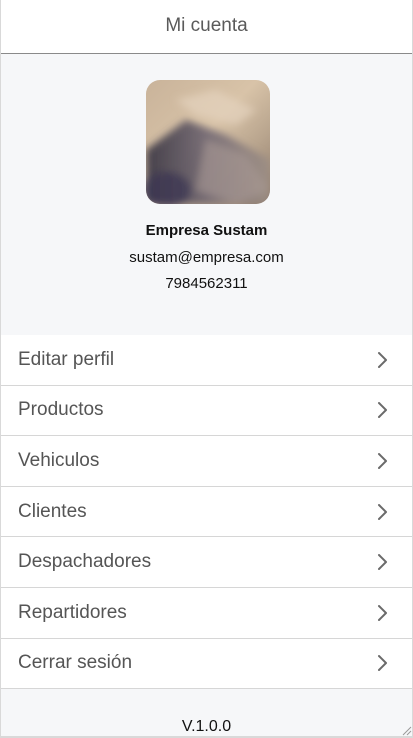  Describe the element at coordinates (52, 511) in the screenshot. I see `menu-item-label: Clientes` at that location.